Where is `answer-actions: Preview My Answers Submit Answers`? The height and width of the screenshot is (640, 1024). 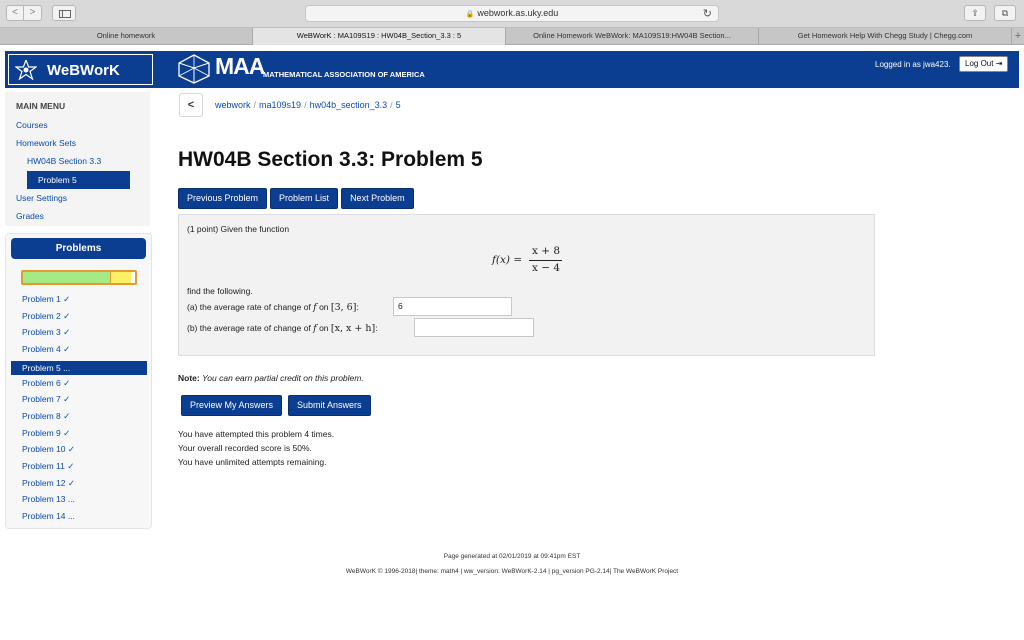 answer-actions: Preview My Answers Submit Answers is located at coordinates (276, 405).